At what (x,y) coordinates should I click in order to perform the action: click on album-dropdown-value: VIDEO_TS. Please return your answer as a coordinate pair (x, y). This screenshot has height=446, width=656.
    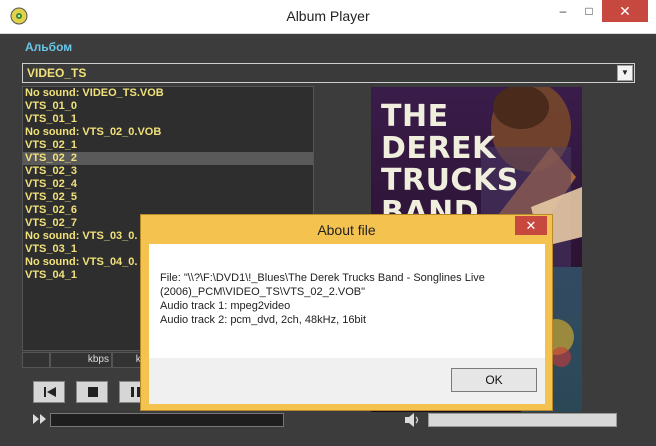
    Looking at the image, I should click on (57, 73).